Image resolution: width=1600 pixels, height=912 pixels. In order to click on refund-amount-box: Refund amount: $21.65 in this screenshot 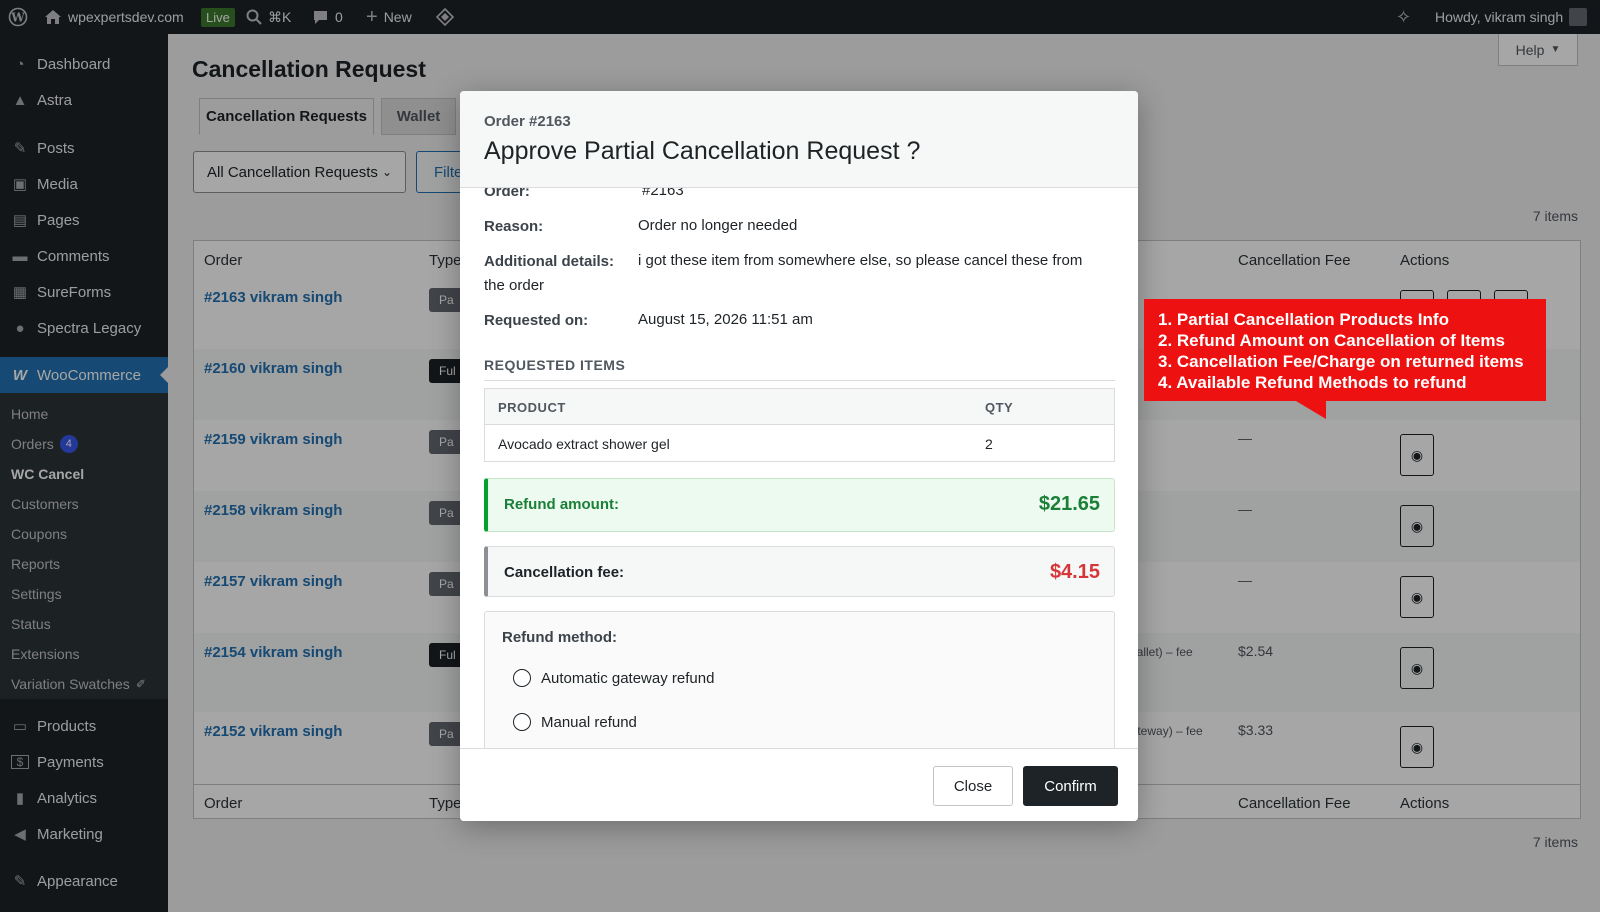, I will do `click(799, 505)`.